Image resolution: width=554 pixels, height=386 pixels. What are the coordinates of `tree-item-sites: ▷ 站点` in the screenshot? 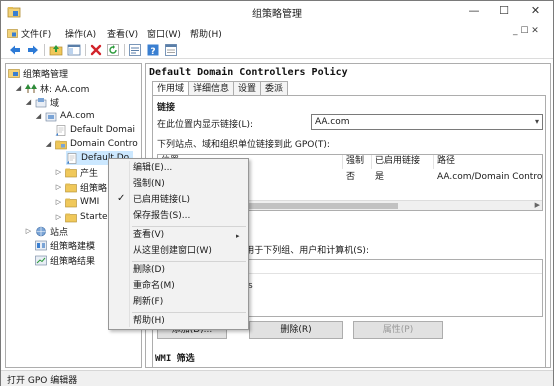 It's located at (46, 231).